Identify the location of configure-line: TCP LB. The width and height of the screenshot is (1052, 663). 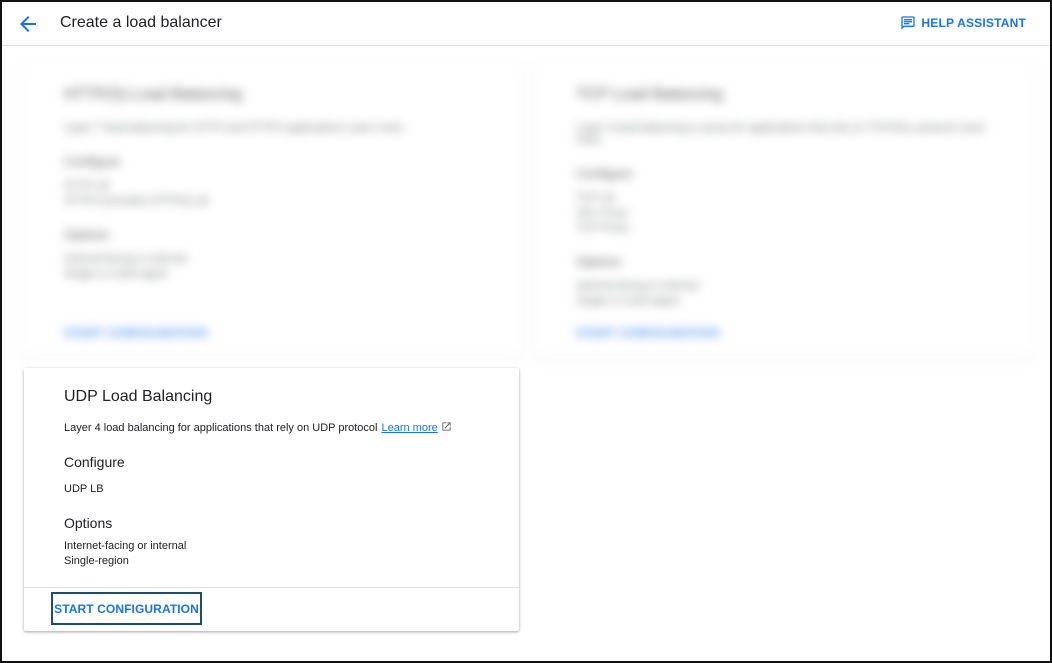
(595, 198).